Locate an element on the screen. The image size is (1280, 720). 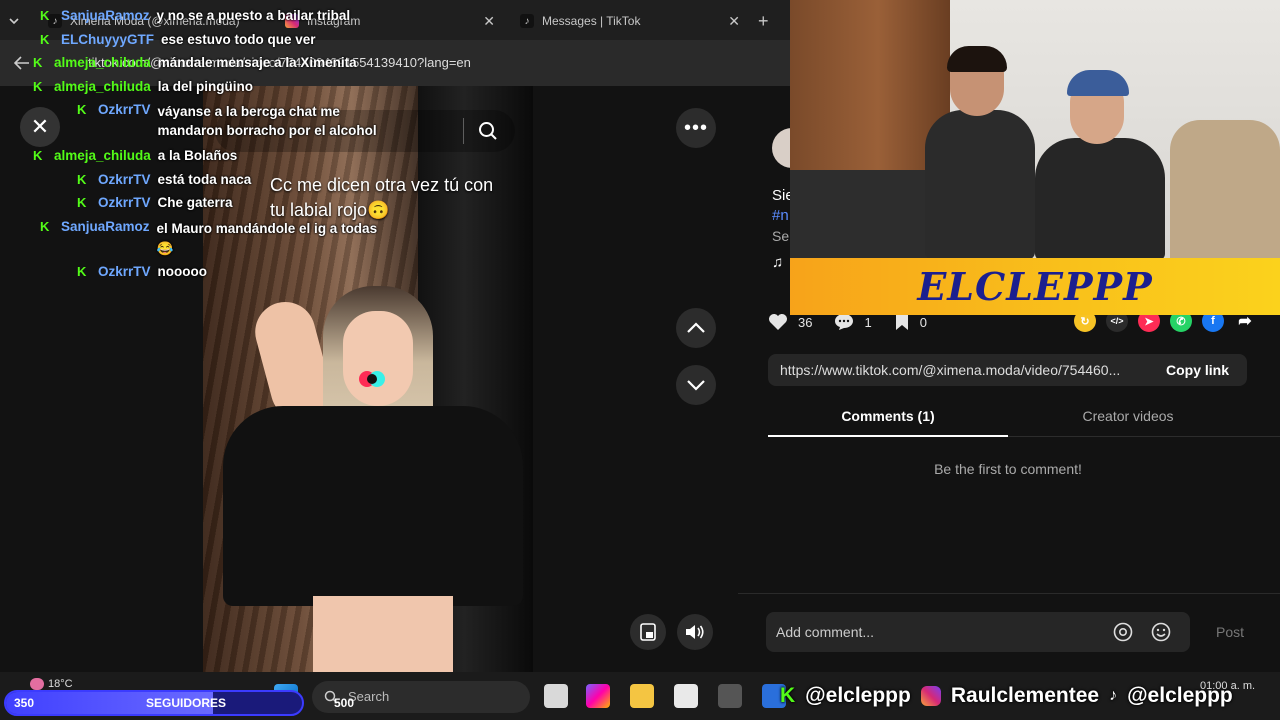
chat-text: mándale mensaje a la Ximenita is located at coordinates (257, 62).